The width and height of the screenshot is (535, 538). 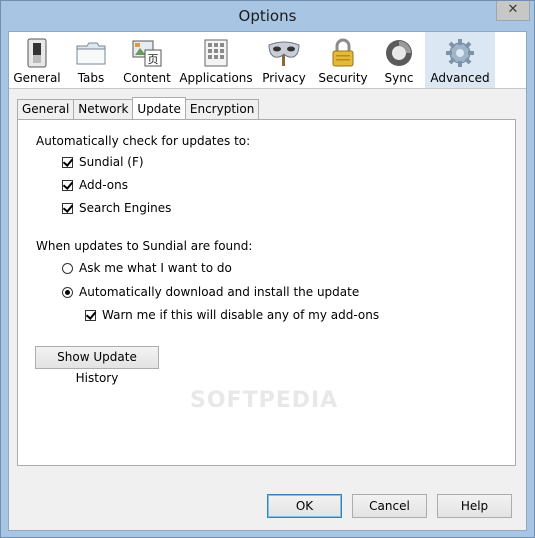 I want to click on checkbox-label: Sundial (F), so click(x=111, y=162).